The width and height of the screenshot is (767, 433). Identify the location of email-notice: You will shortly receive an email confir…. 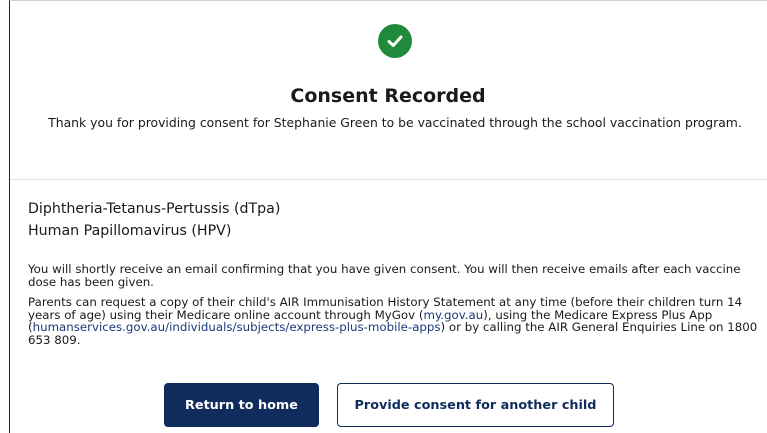
(384, 275).